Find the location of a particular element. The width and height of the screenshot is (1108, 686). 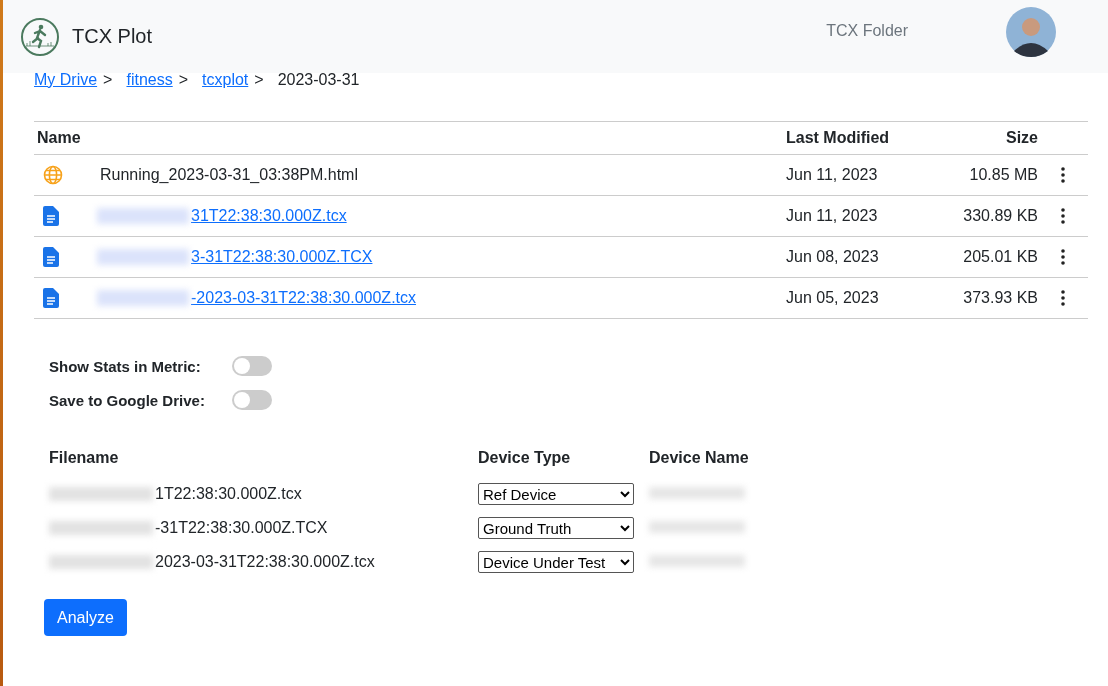

device-type-select: Ref Device is located at coordinates (556, 494).